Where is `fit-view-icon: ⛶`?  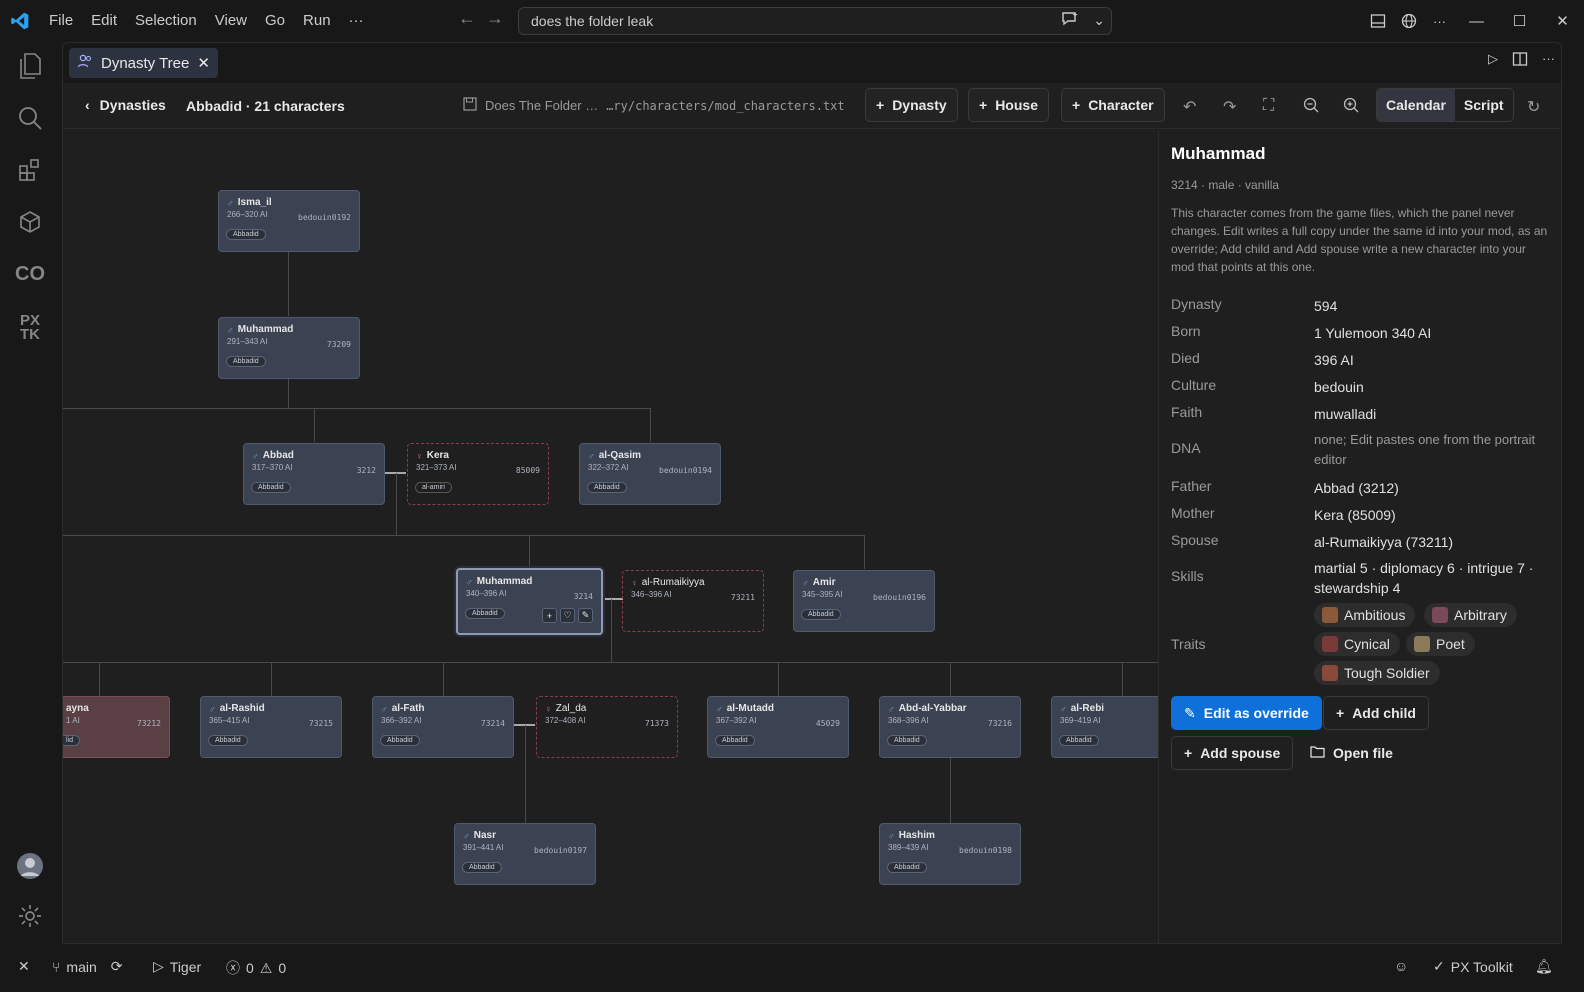 fit-view-icon: ⛶ is located at coordinates (1268, 106).